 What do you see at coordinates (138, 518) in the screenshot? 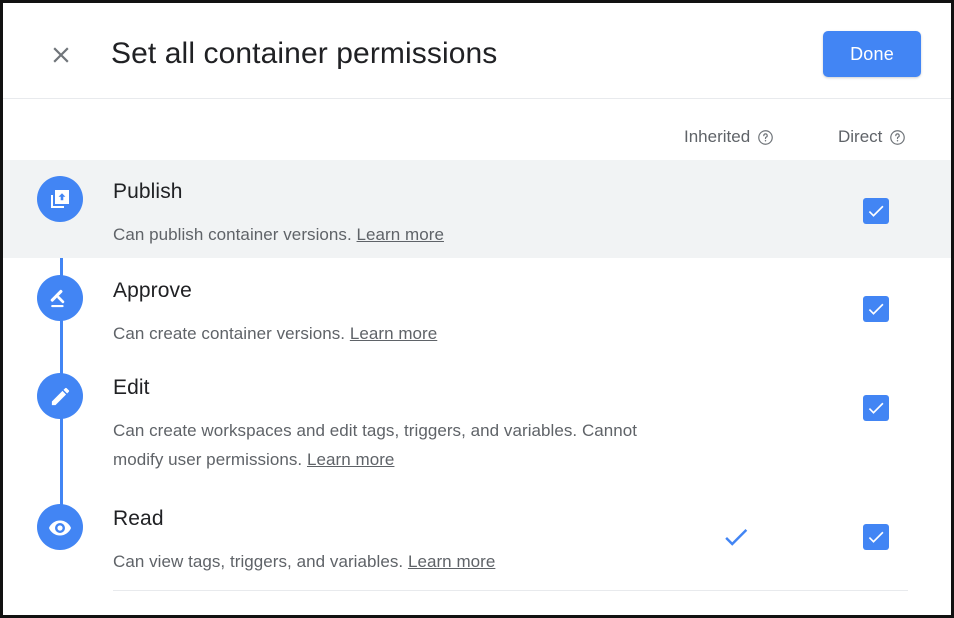
I see `permission-title: Read` at bounding box center [138, 518].